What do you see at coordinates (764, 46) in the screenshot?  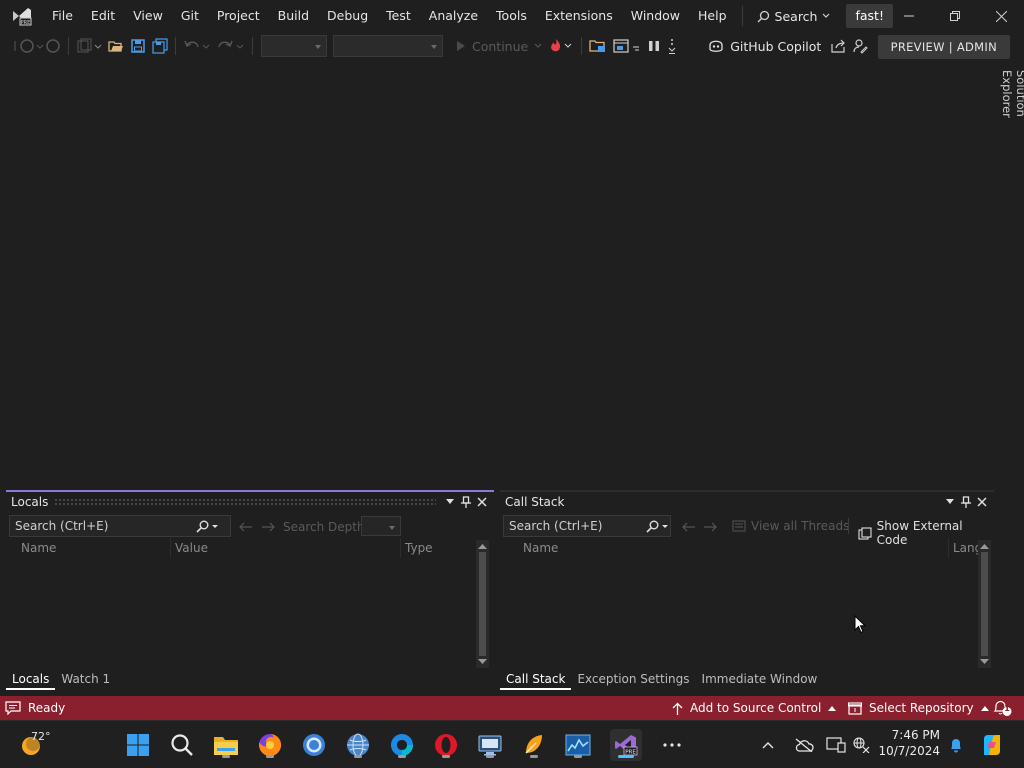 I see `github-copilot-button: GitHub Copilot` at bounding box center [764, 46].